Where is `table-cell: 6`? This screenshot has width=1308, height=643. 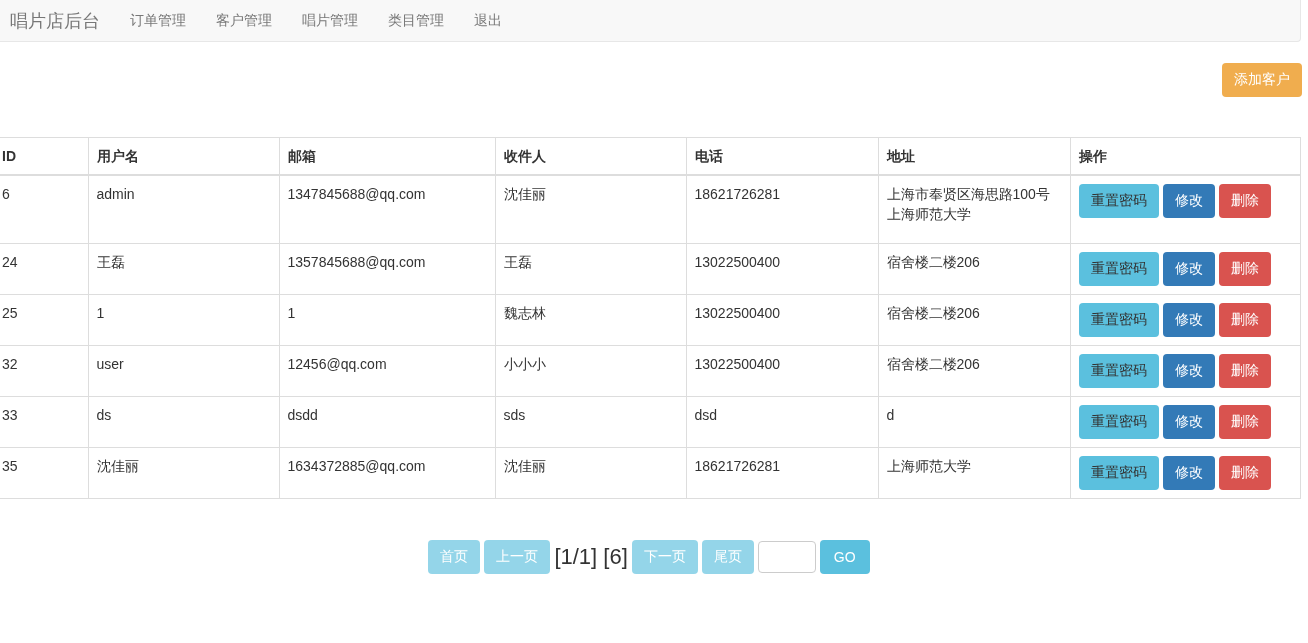
table-cell: 6 is located at coordinates (6, 194).